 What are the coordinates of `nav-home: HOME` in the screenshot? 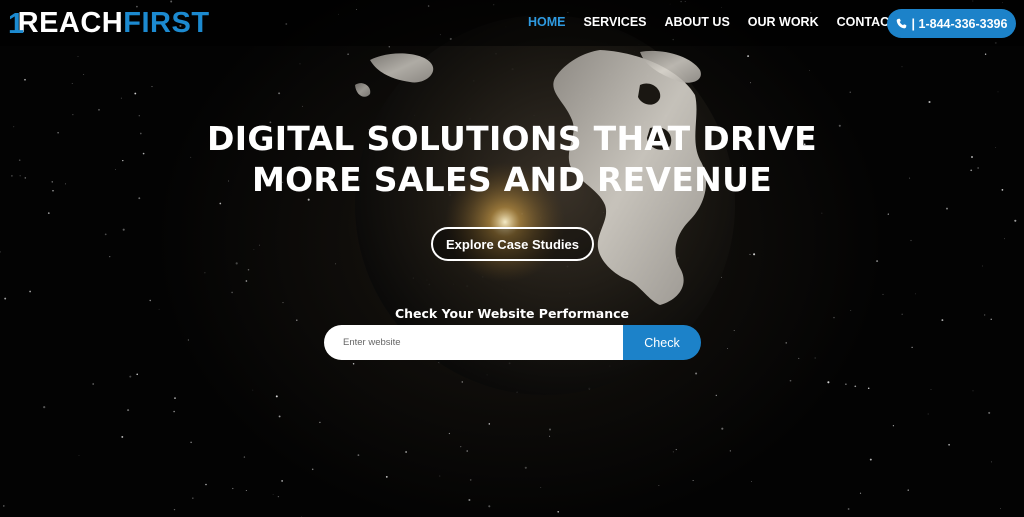 It's located at (547, 22).